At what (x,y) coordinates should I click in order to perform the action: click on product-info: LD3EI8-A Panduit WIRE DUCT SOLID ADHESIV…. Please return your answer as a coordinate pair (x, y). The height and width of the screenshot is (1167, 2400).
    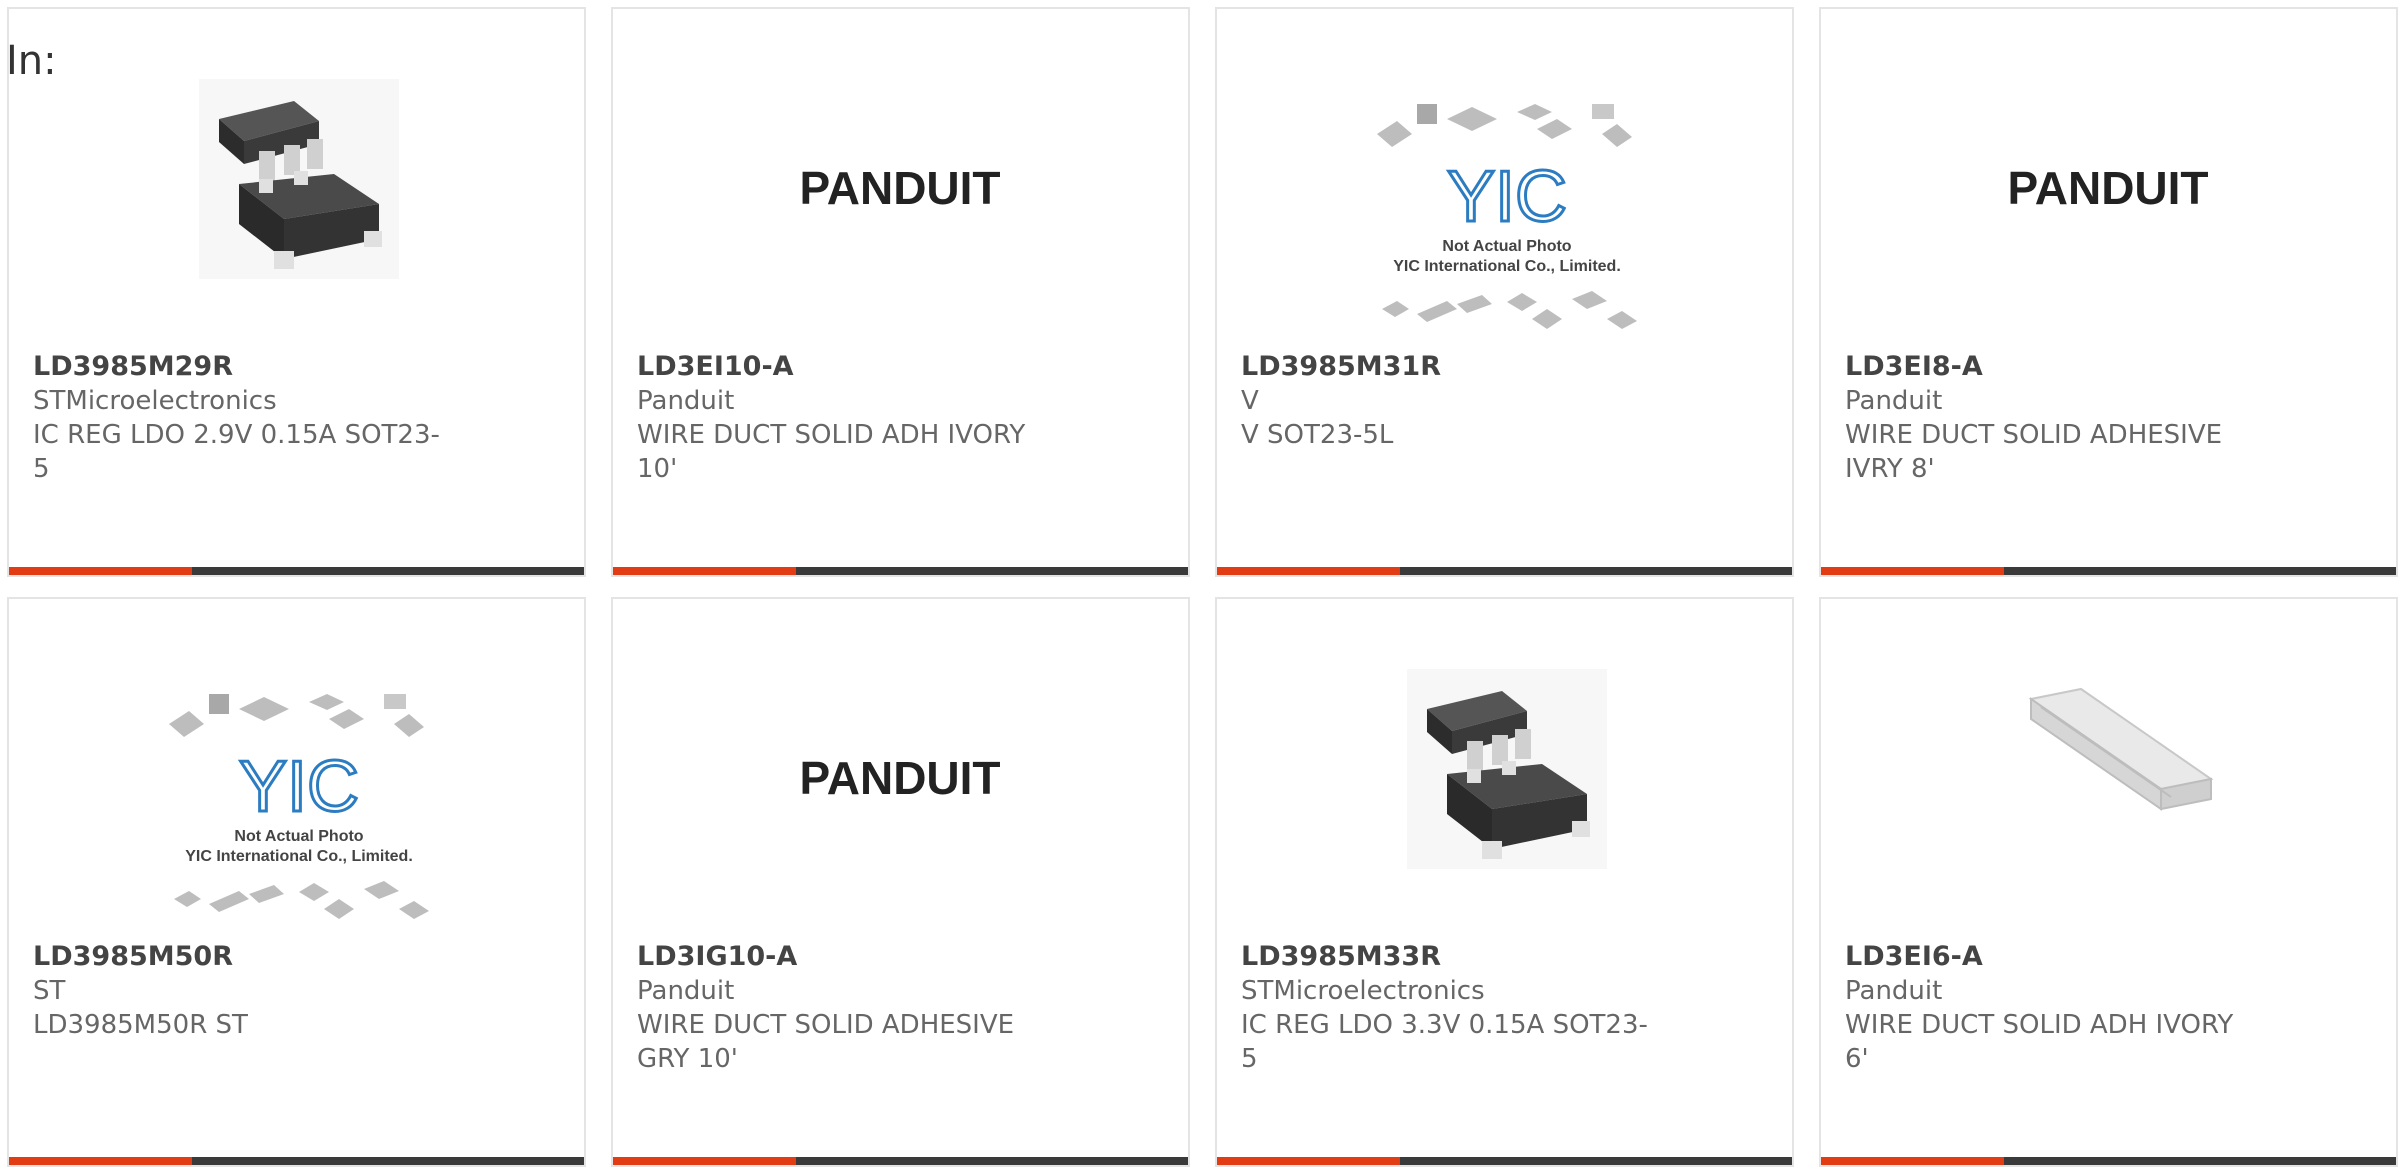
    Looking at the image, I should click on (2055, 418).